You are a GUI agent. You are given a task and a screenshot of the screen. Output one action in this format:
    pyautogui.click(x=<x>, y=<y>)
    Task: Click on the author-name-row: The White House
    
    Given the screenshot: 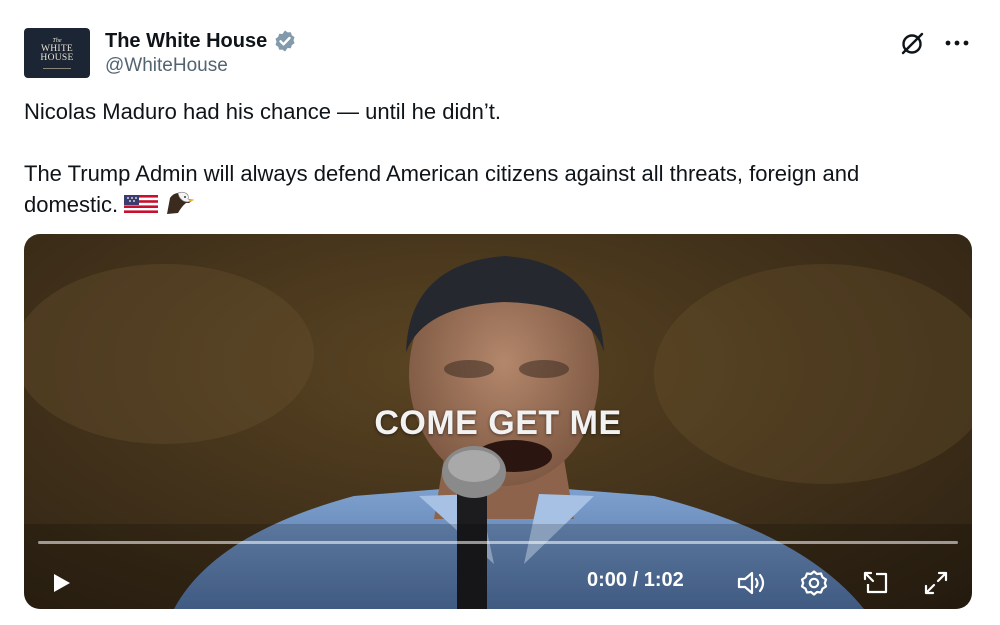 What is the action you would take?
    pyautogui.click(x=201, y=41)
    